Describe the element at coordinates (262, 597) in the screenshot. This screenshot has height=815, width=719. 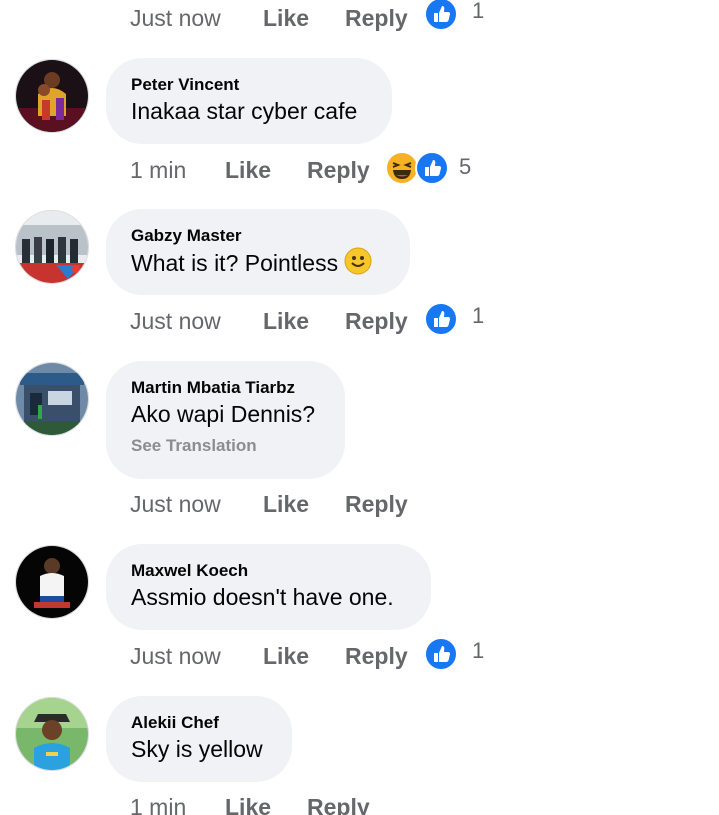
I see `comment-text: Assmio doesn't have one.` at that location.